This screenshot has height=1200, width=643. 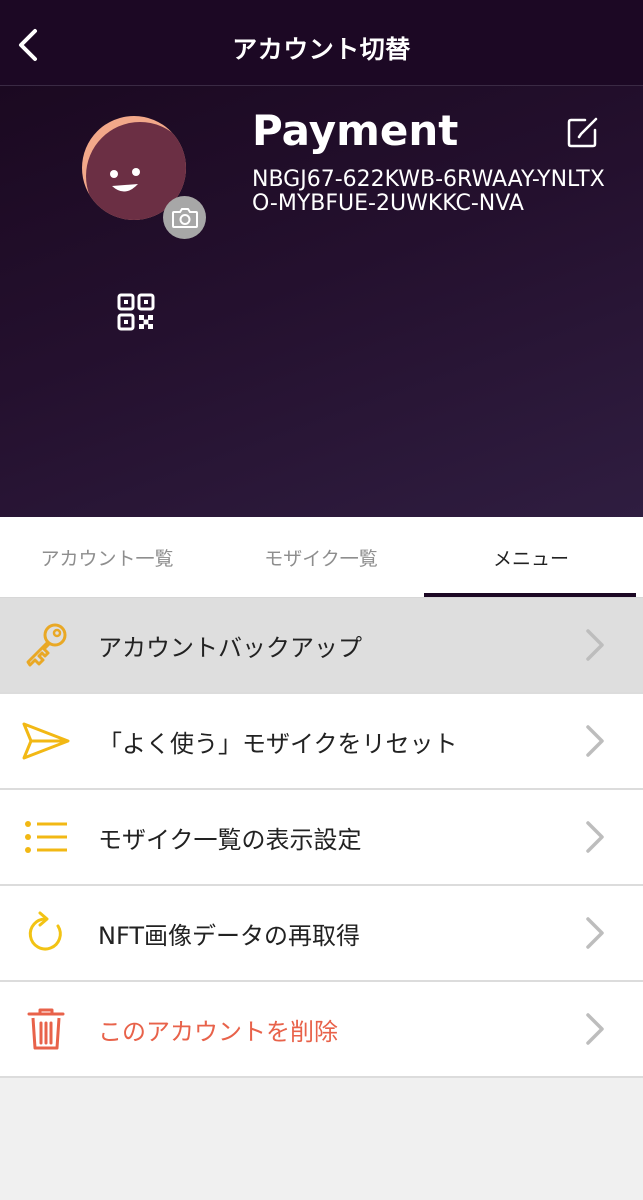 I want to click on camera-icon, so click(x=184, y=217).